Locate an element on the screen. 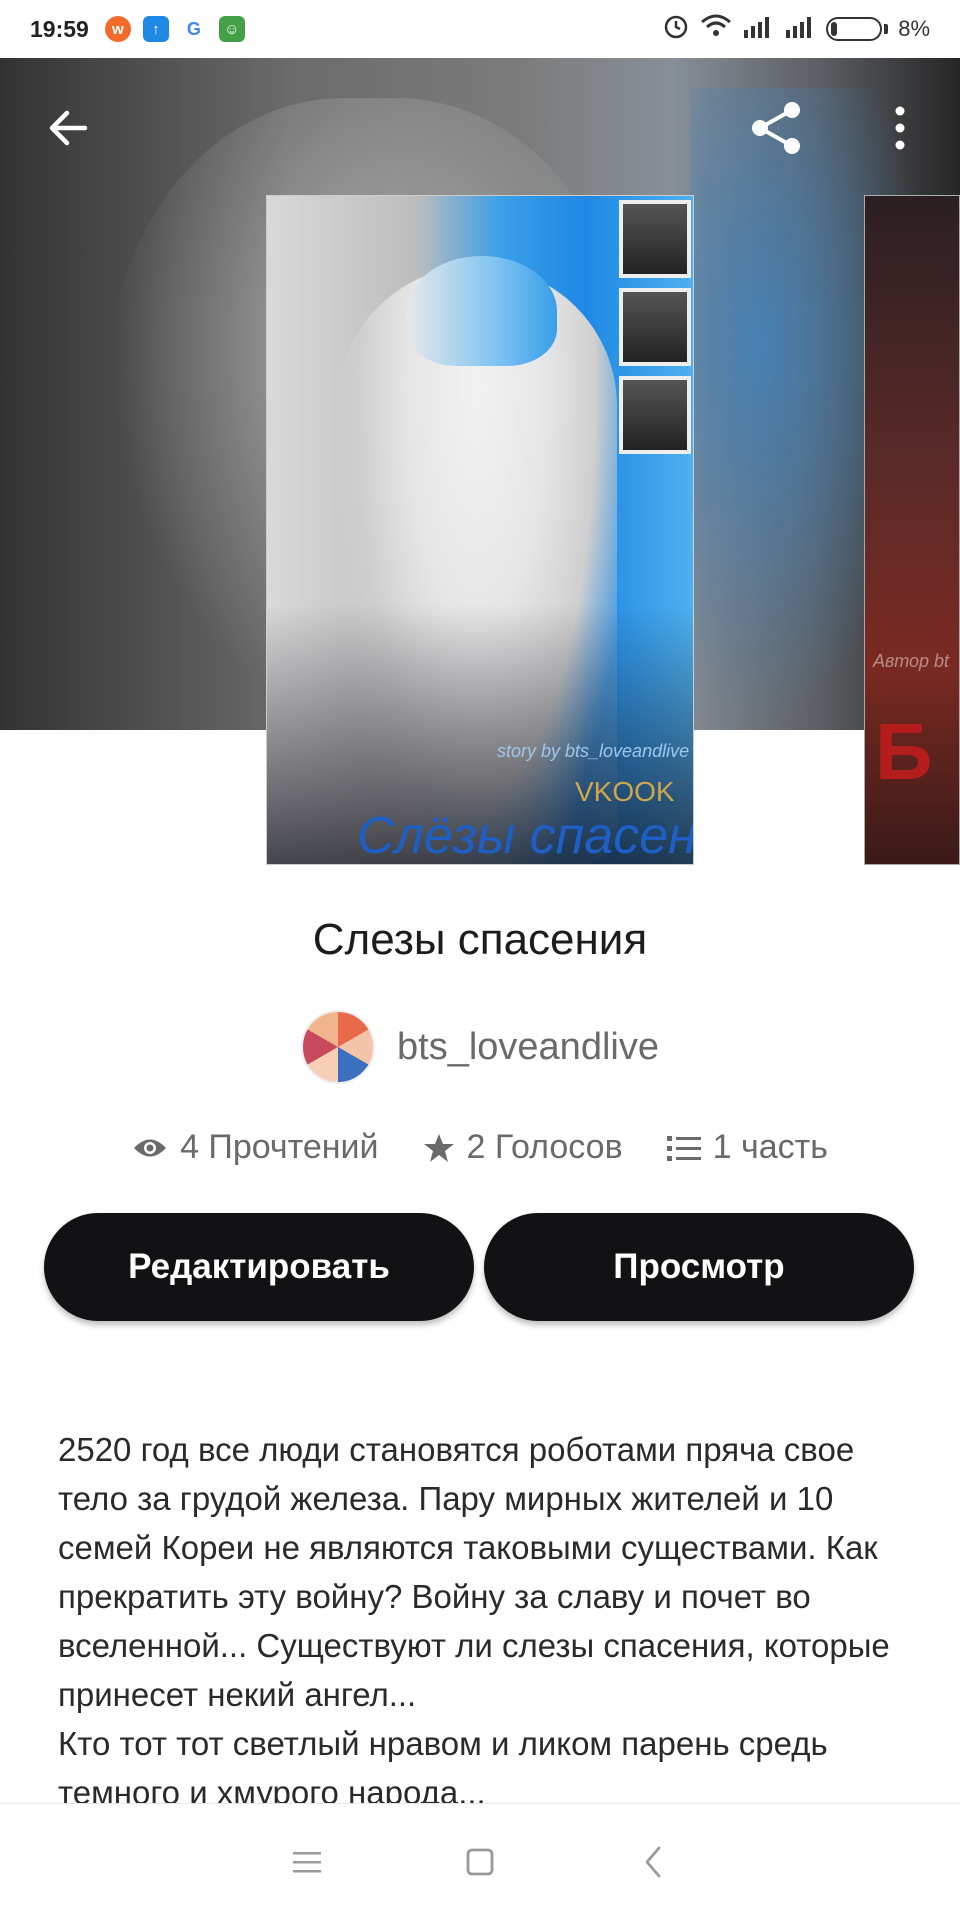 This screenshot has height=1920, width=960. status-right: 8% is located at coordinates (796, 29).